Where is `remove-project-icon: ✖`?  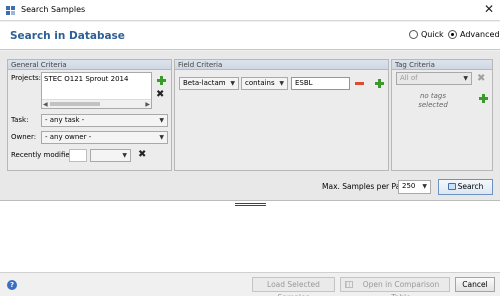 remove-project-icon: ✖ is located at coordinates (160, 95).